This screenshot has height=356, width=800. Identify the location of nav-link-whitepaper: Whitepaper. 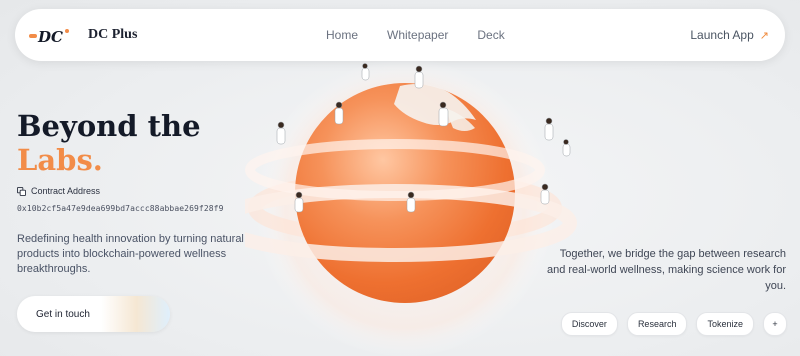
(417, 35).